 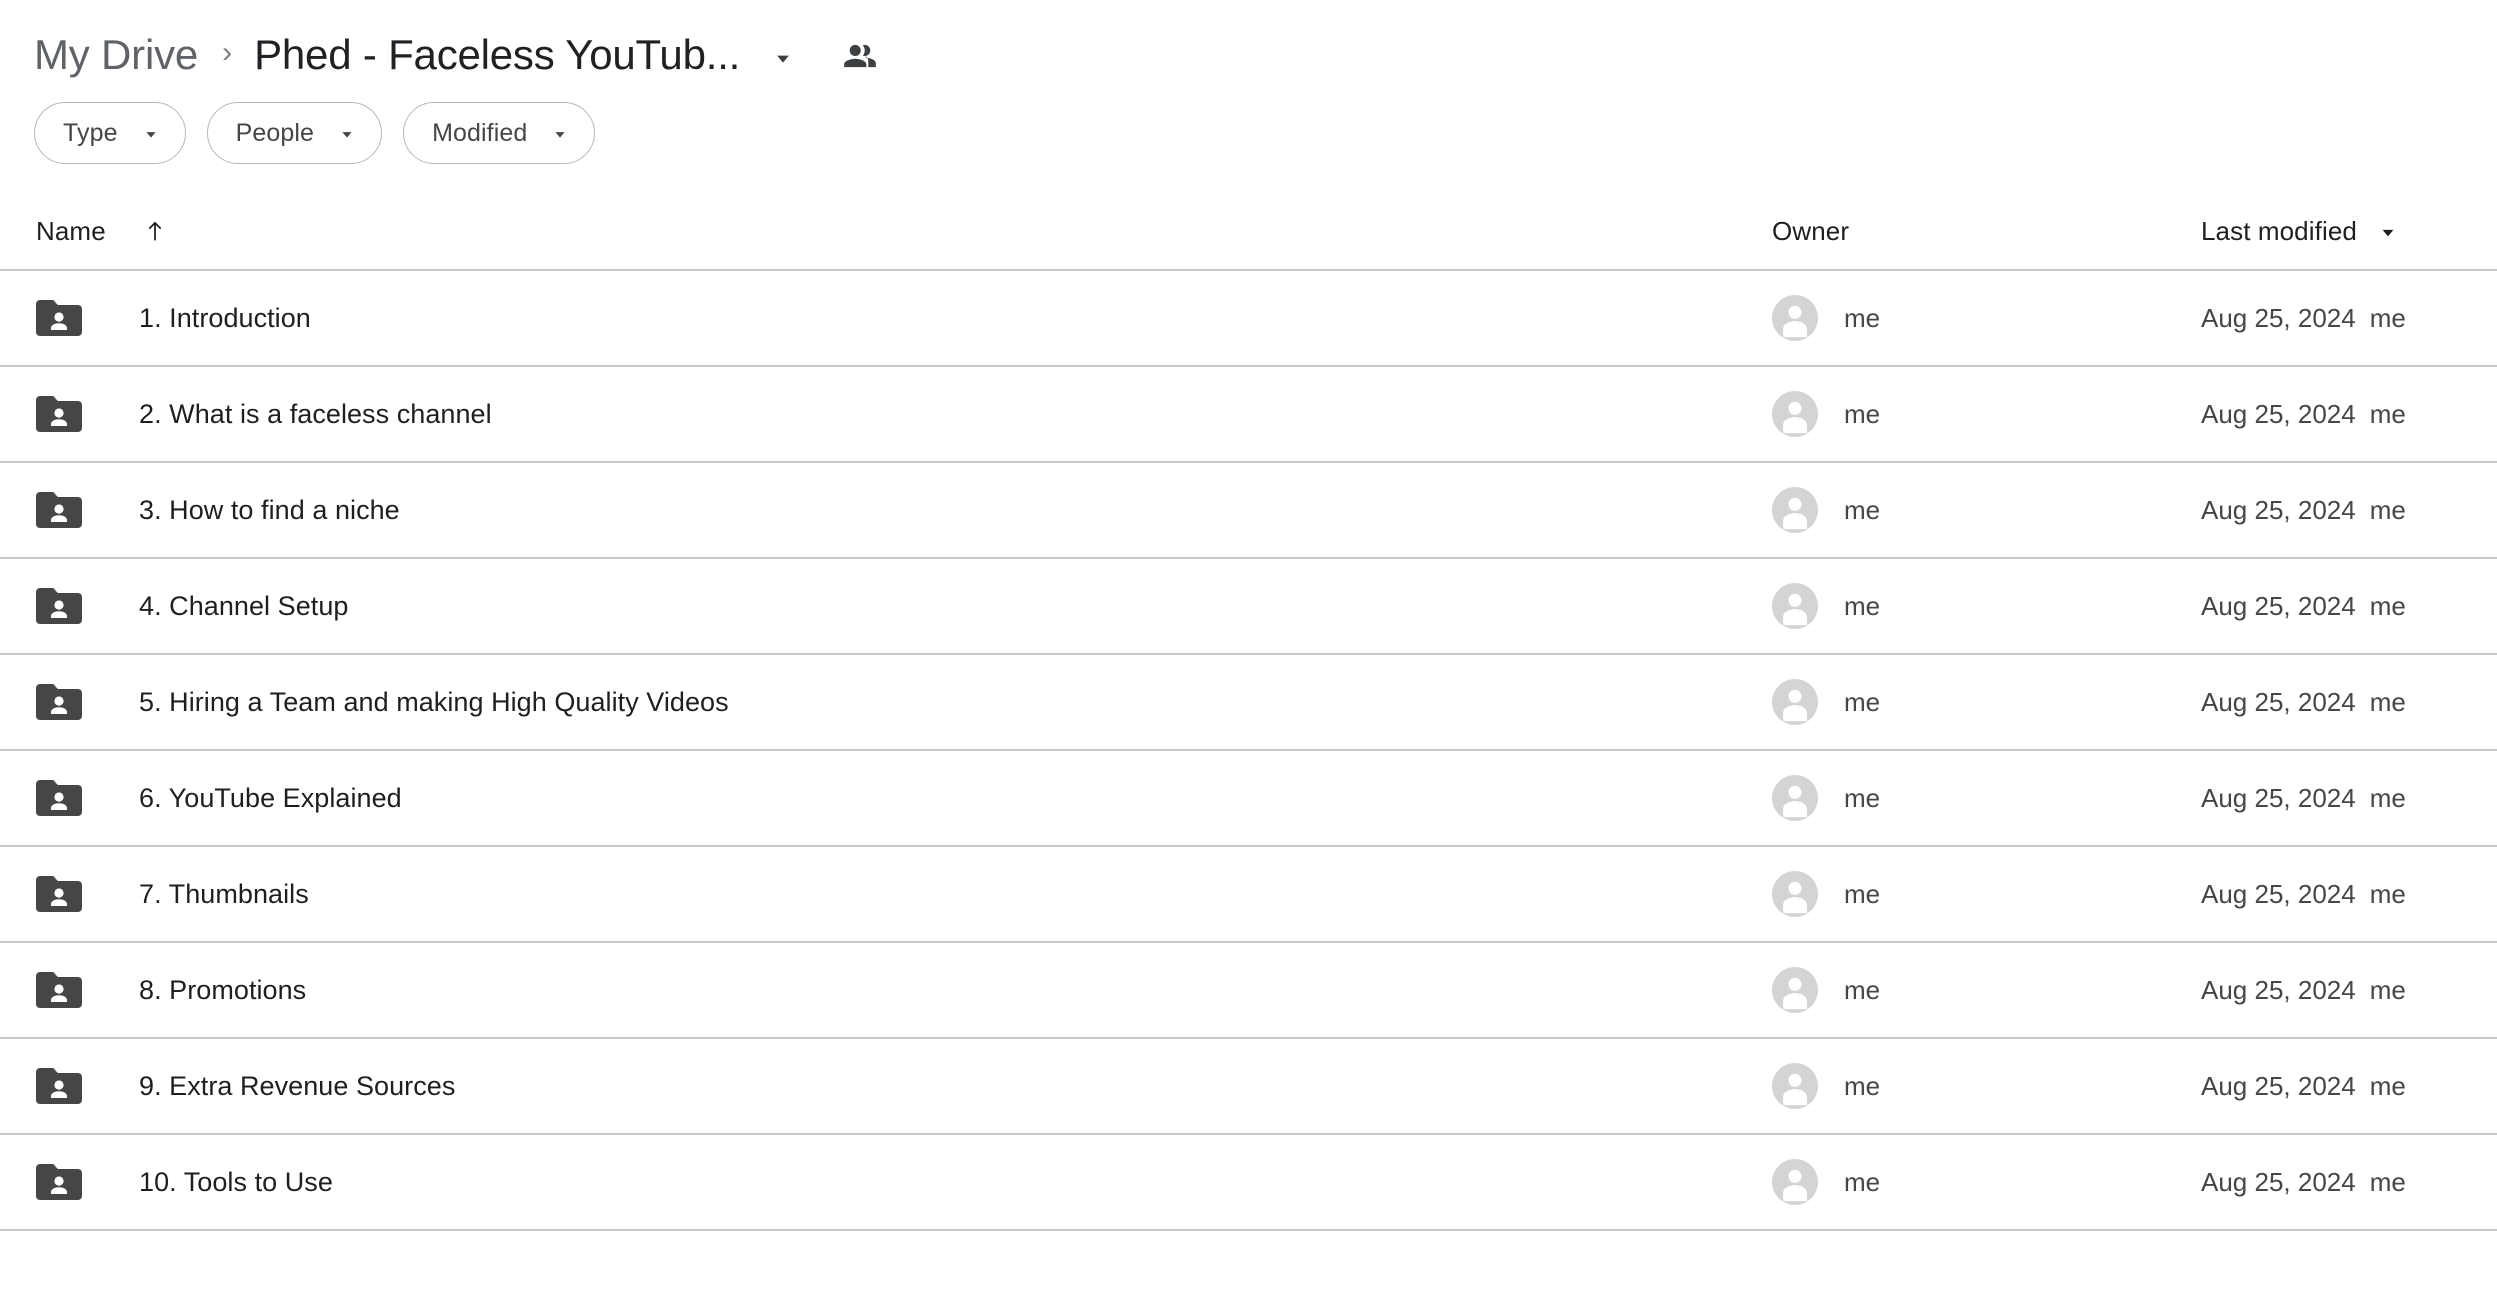 What do you see at coordinates (225, 317) in the screenshot?
I see `row-name-label: 1. Introduction` at bounding box center [225, 317].